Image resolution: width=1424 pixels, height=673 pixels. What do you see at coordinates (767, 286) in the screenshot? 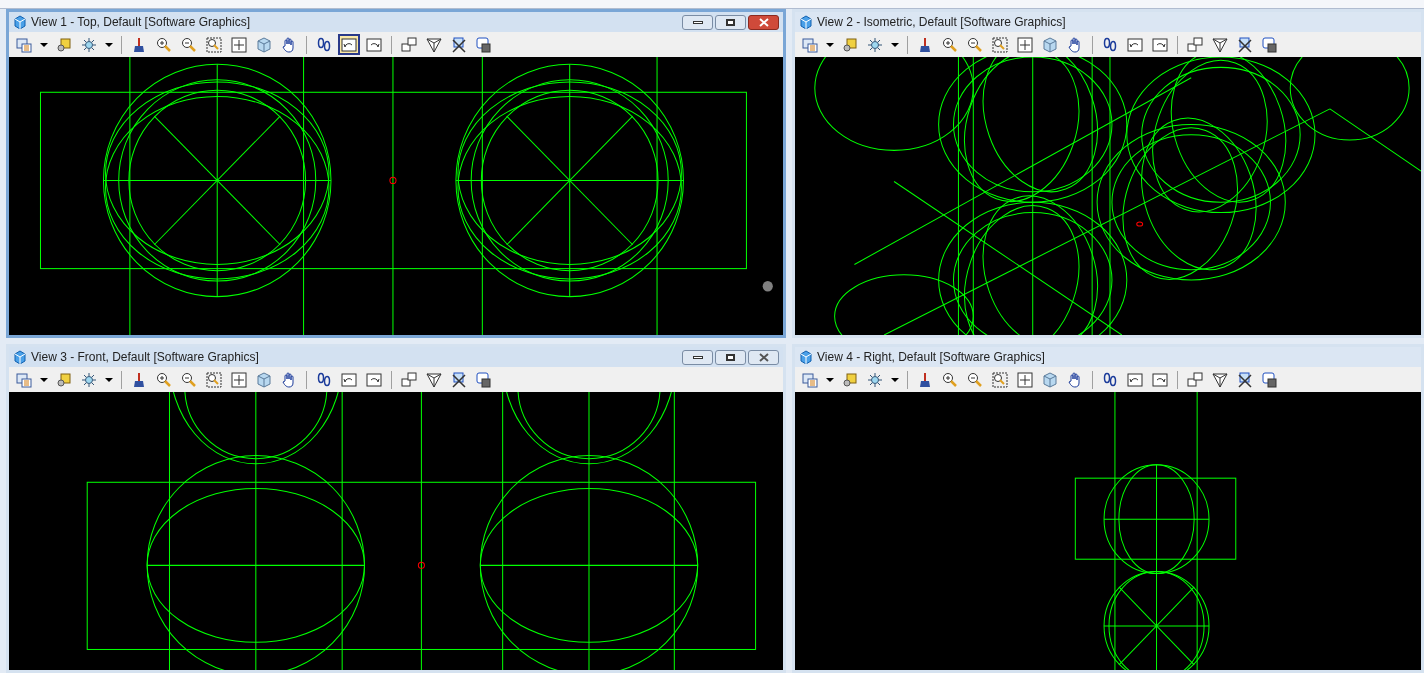
I see `dot-icon` at bounding box center [767, 286].